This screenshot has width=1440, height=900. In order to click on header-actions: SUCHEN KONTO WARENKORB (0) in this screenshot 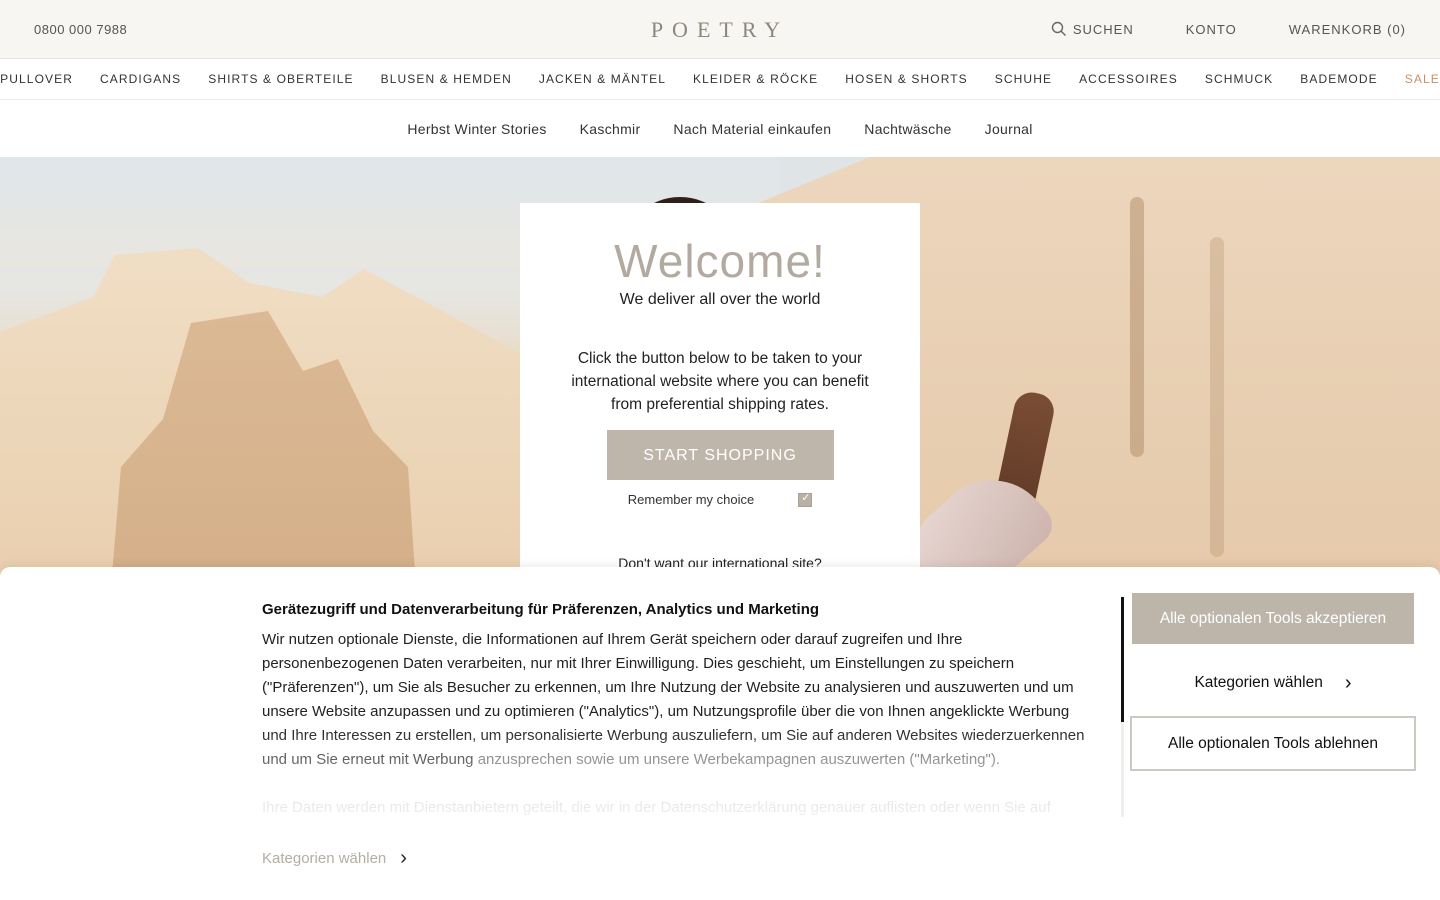, I will do `click(1228, 29)`.